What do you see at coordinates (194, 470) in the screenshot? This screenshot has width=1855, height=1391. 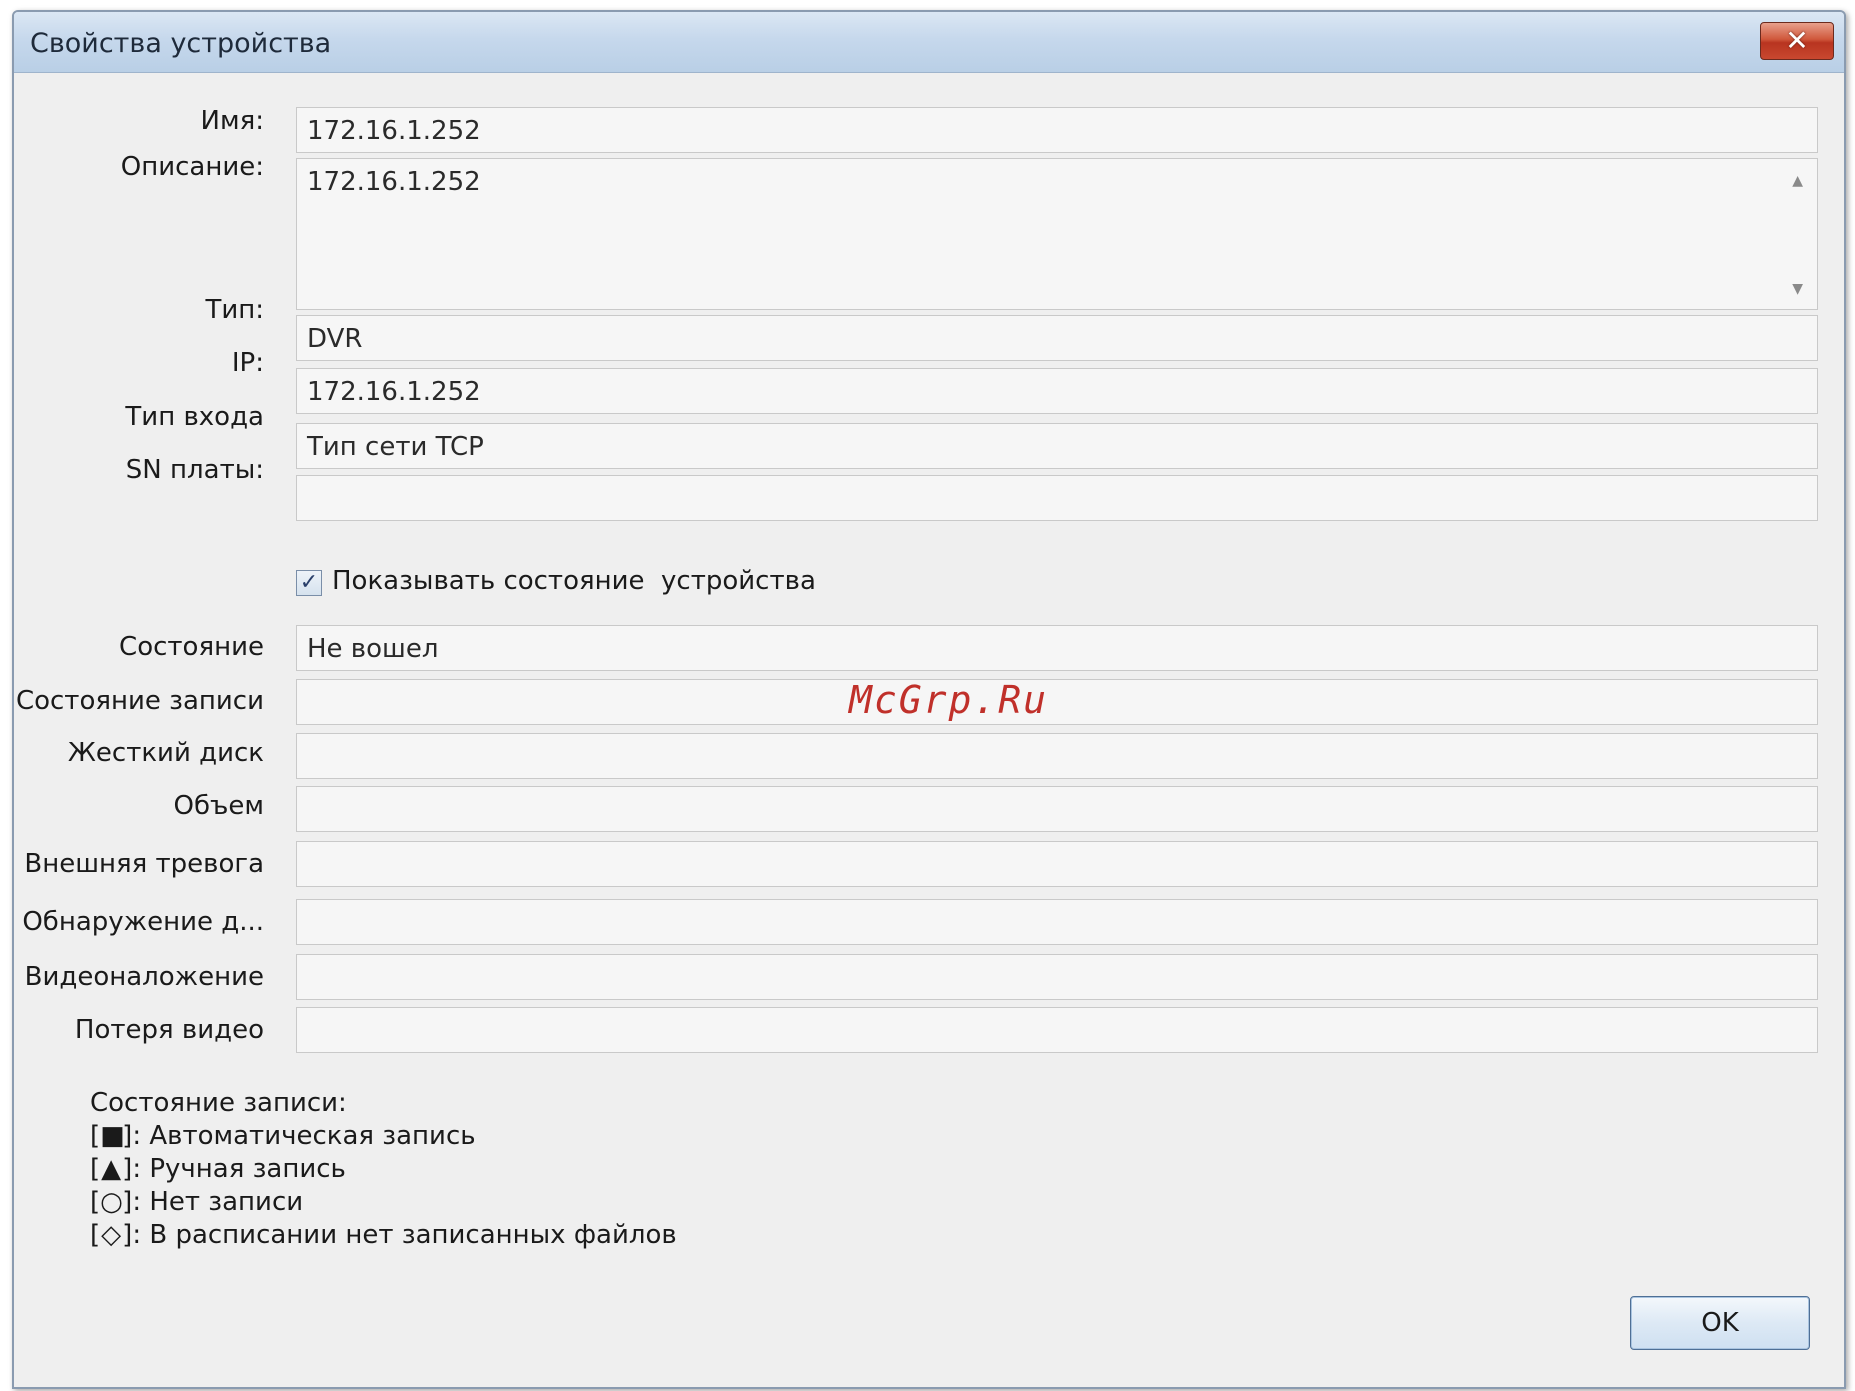 I see `sn-label: SN платы:` at bounding box center [194, 470].